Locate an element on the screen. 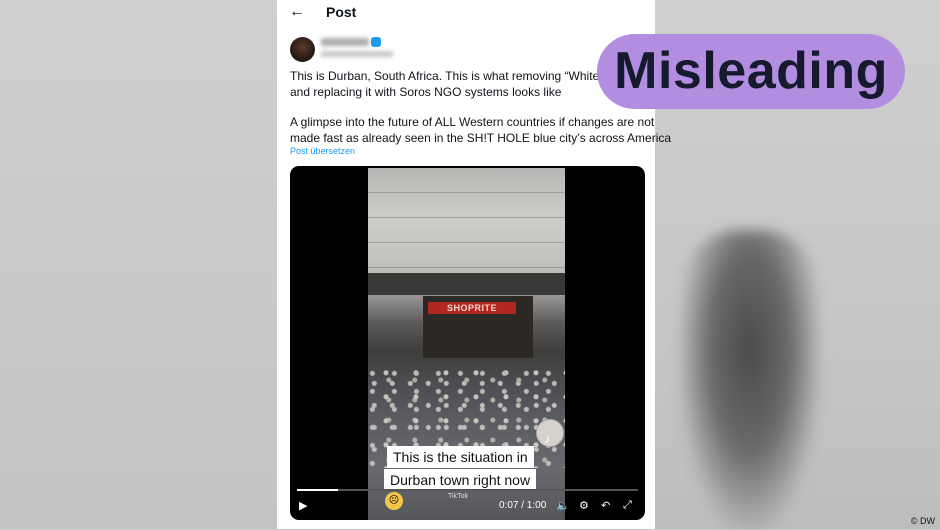  fact-check-label-text: Misleading is located at coordinates (751, 71).